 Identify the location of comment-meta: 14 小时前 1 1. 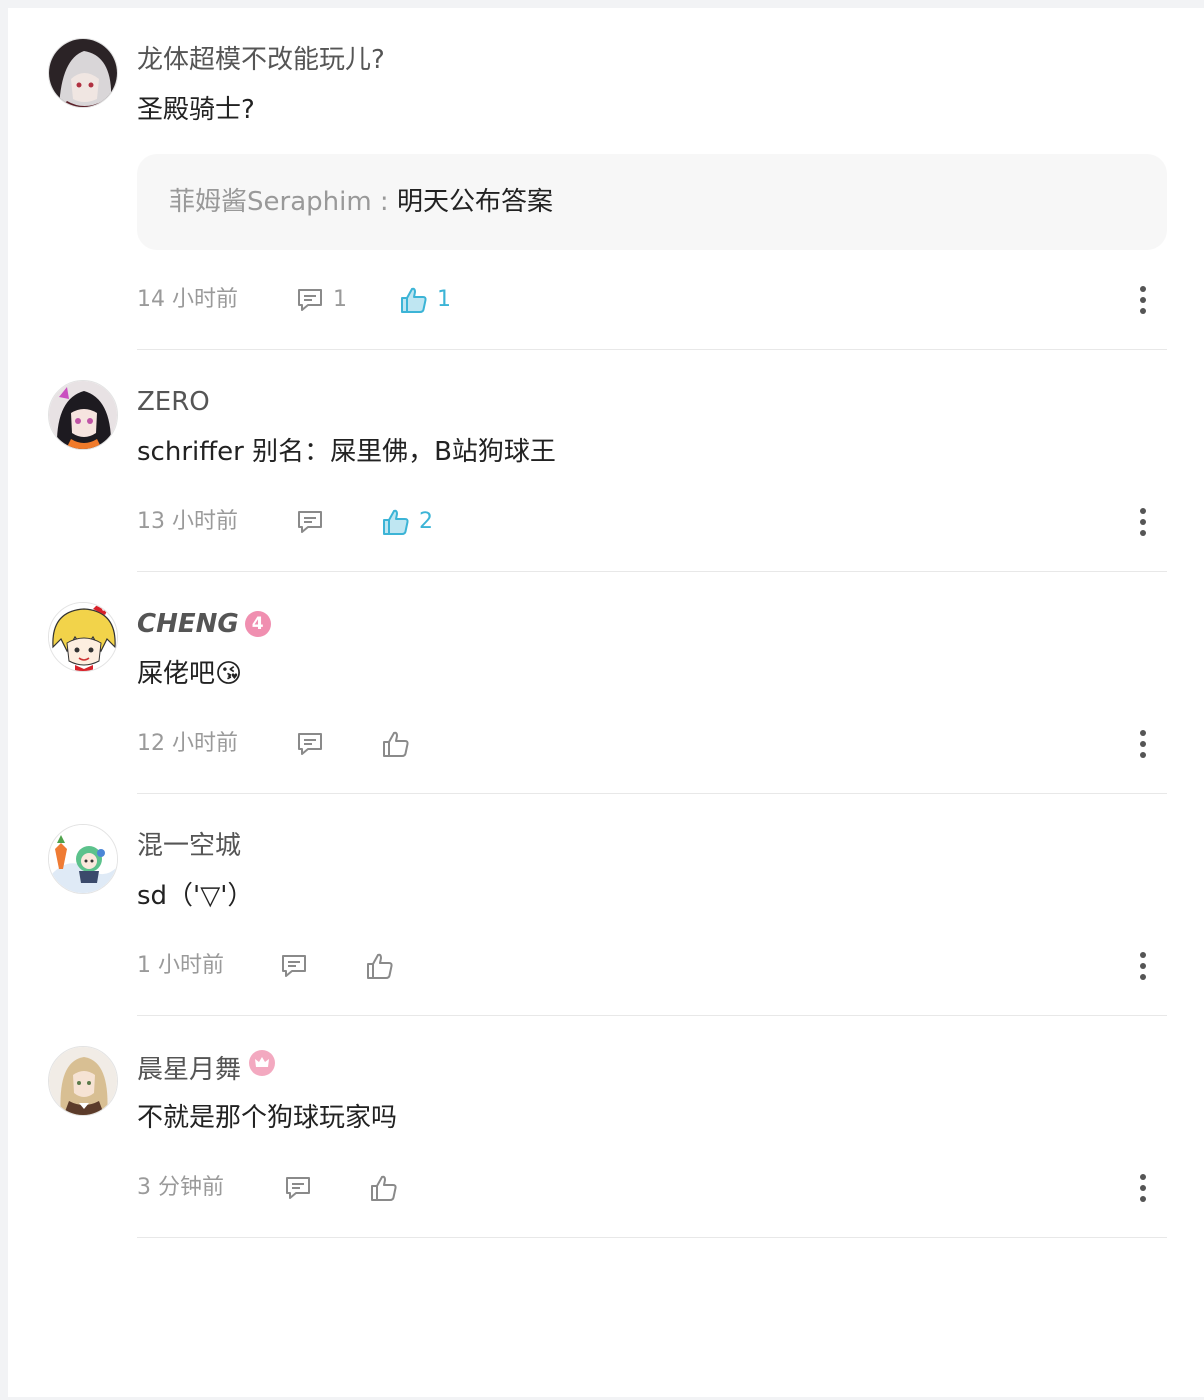
(652, 300).